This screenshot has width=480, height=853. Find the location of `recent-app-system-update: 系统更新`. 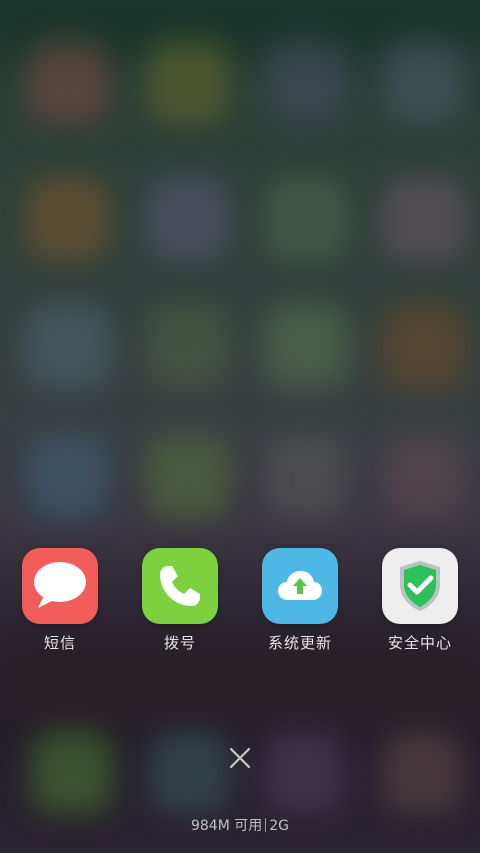

recent-app-system-update: 系统更新 is located at coordinates (300, 600).